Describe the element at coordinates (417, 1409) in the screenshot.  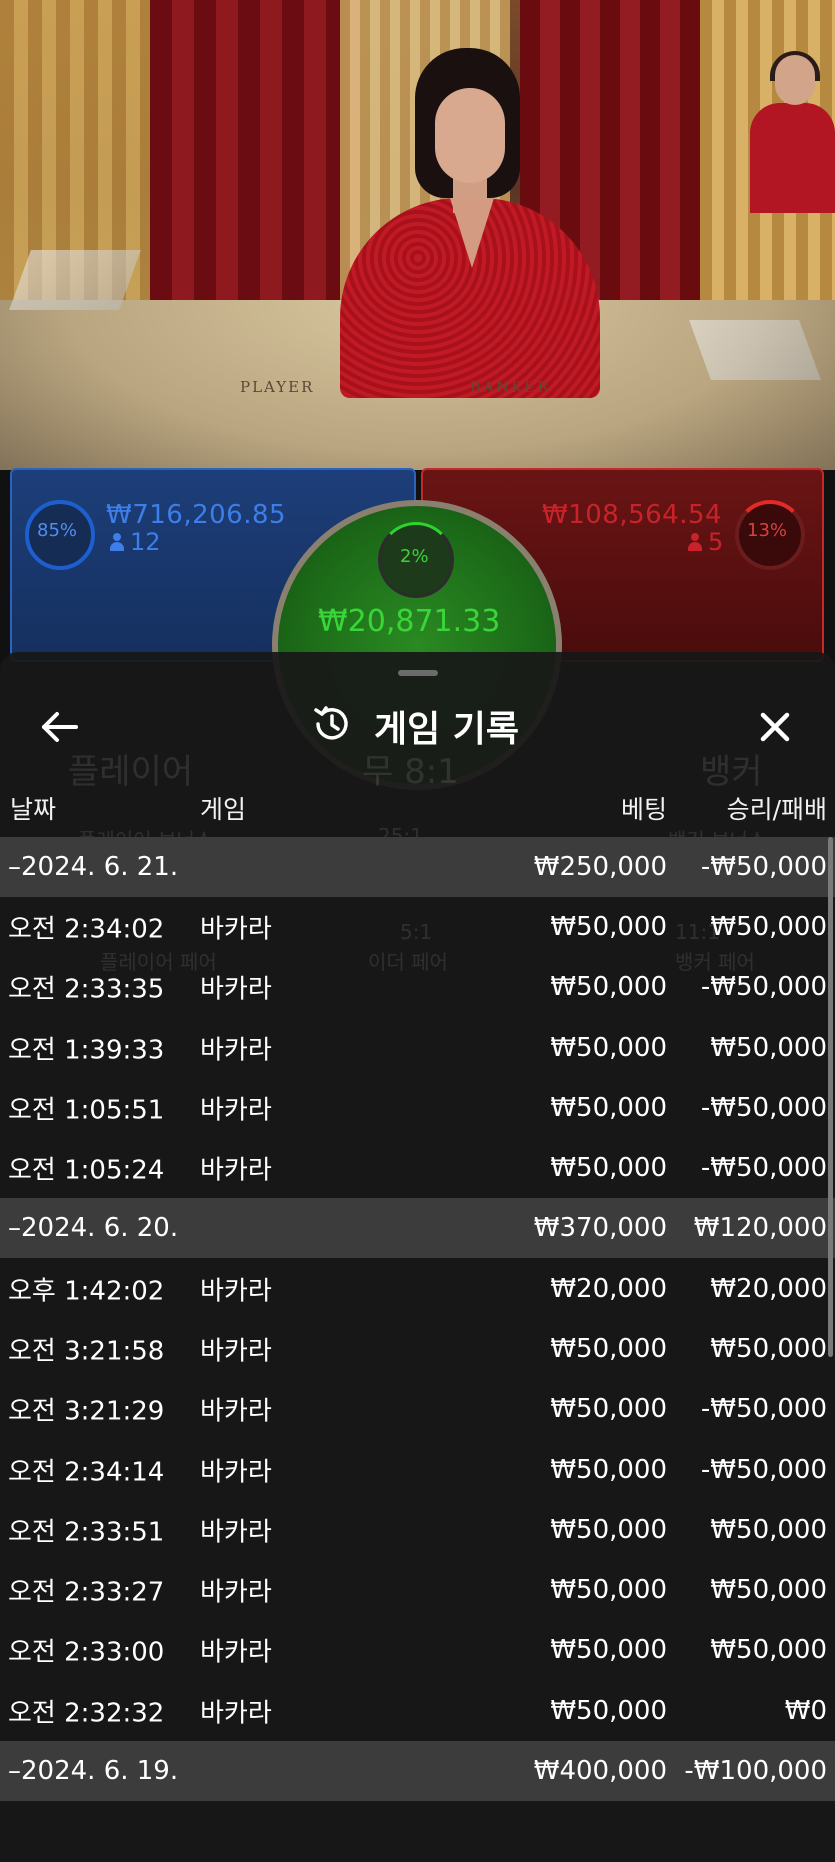
I see `table-row: 오전 3:21:29 바카라 ₩50,000 -₩50,000` at that location.